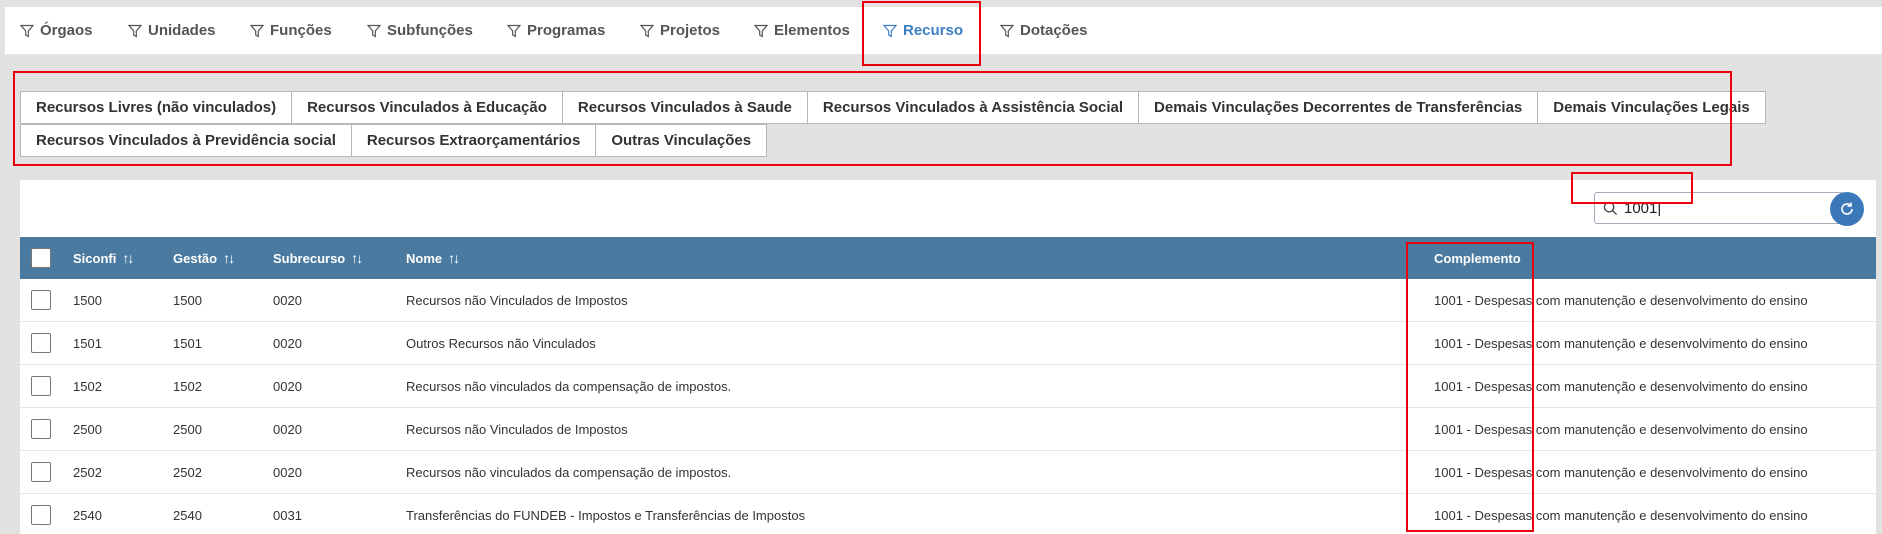 The width and height of the screenshot is (1882, 534). What do you see at coordinates (187, 472) in the screenshot?
I see `cell-gestao: 2502` at bounding box center [187, 472].